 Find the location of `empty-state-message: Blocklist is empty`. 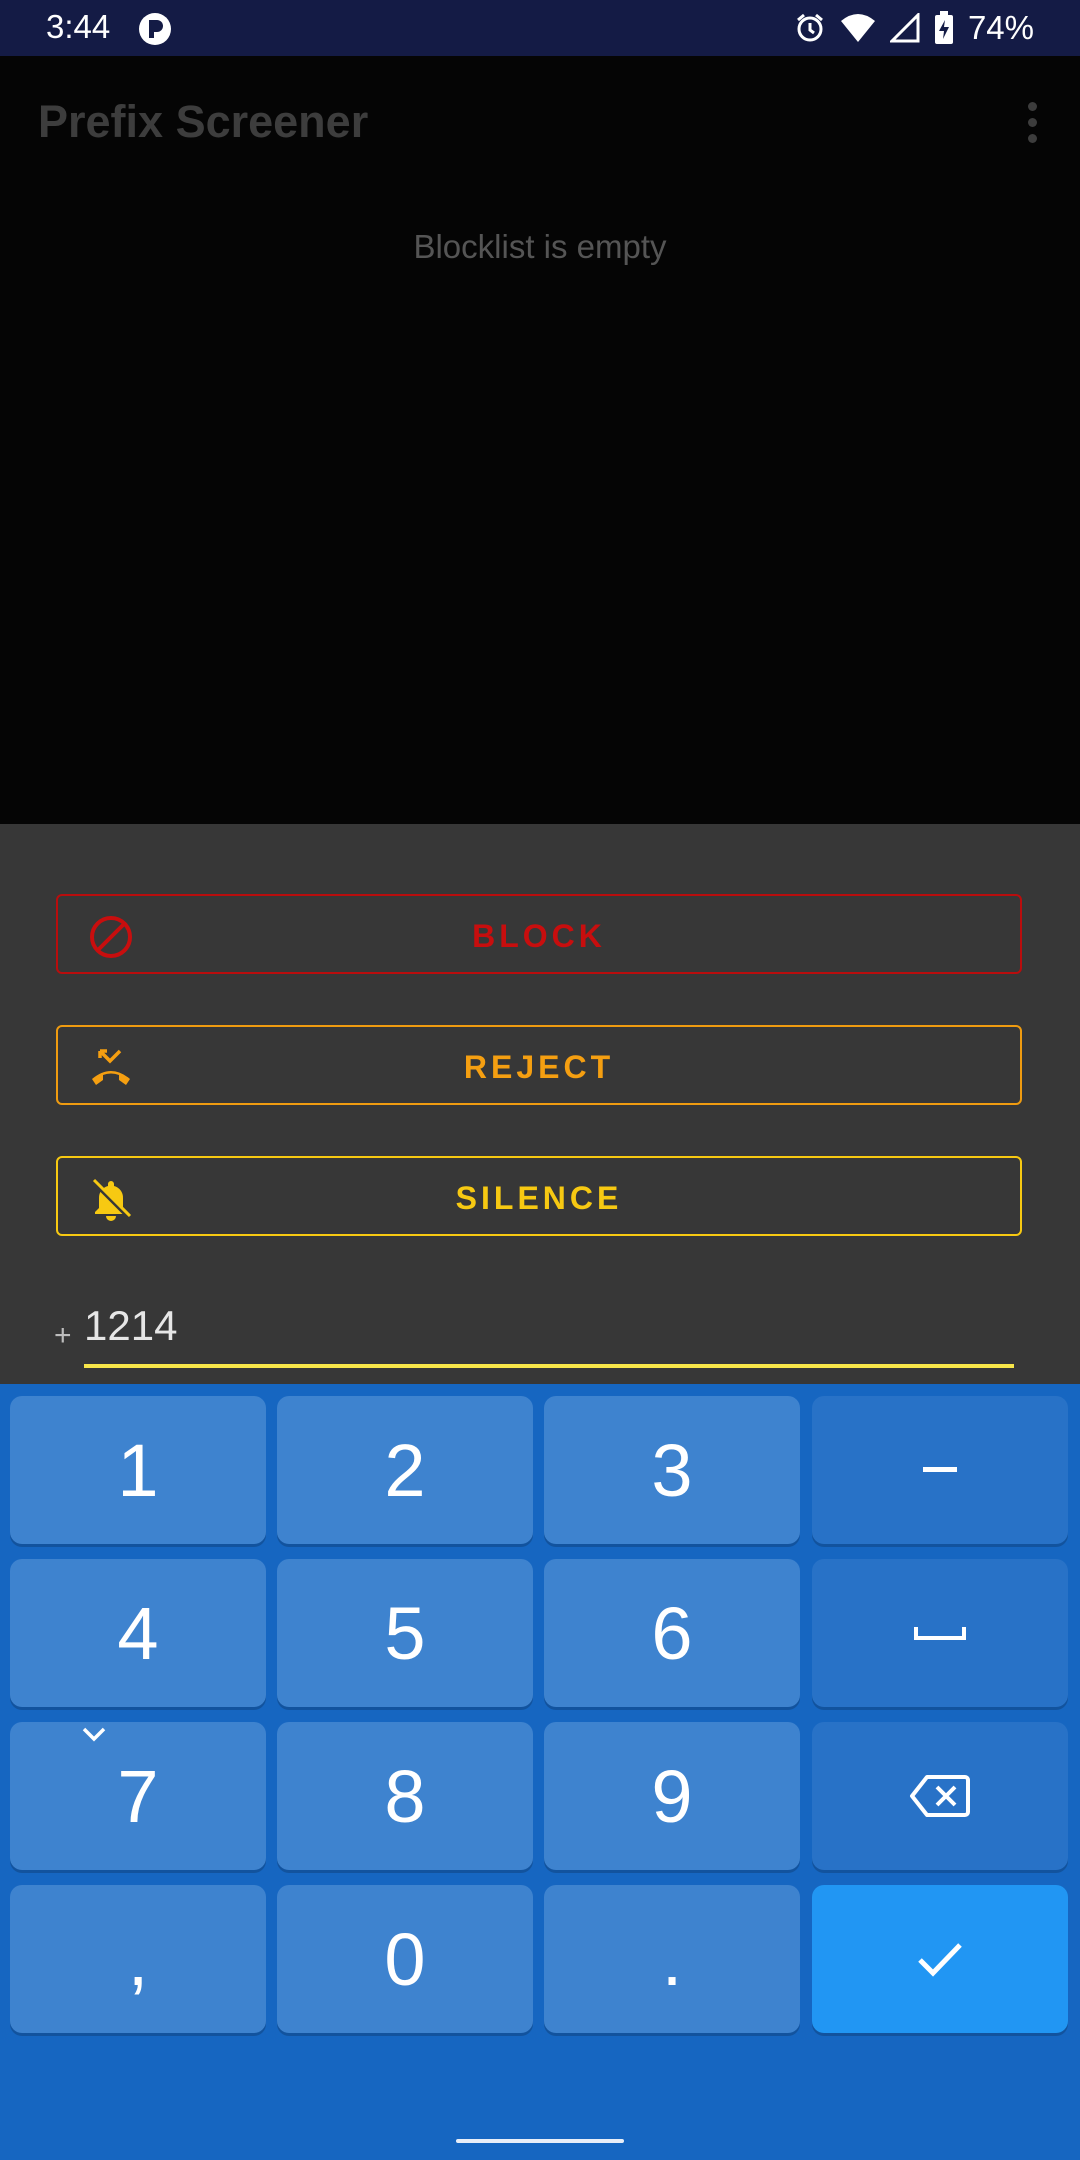

empty-state-message: Blocklist is empty is located at coordinates (540, 246).